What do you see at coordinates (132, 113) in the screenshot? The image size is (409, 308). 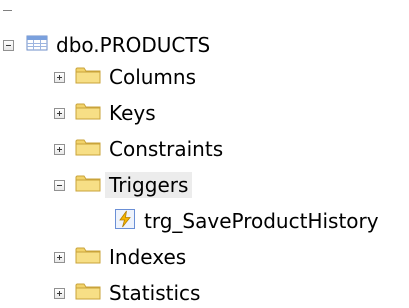 I see `tree-node-label: Keys` at bounding box center [132, 113].